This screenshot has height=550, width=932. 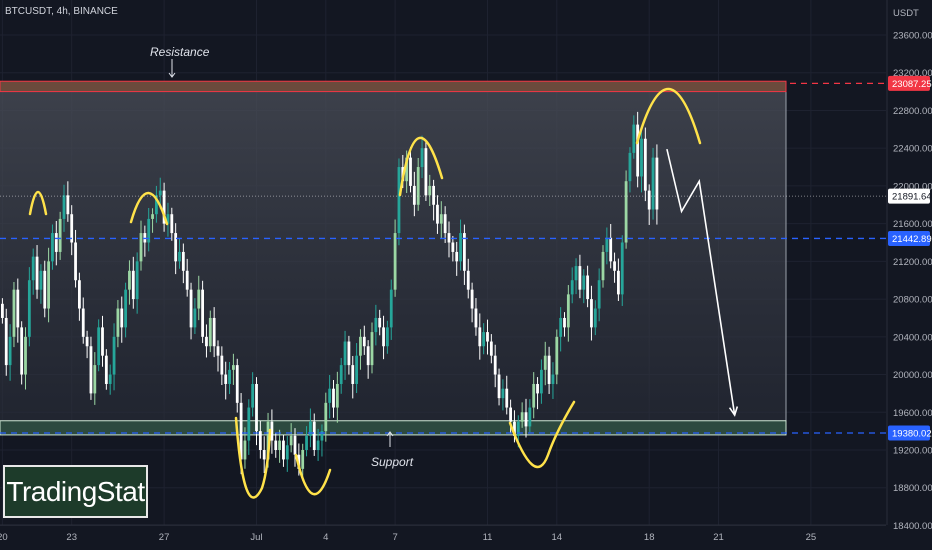 I want to click on tradingstat-logo: TradingStat, so click(x=75, y=491).